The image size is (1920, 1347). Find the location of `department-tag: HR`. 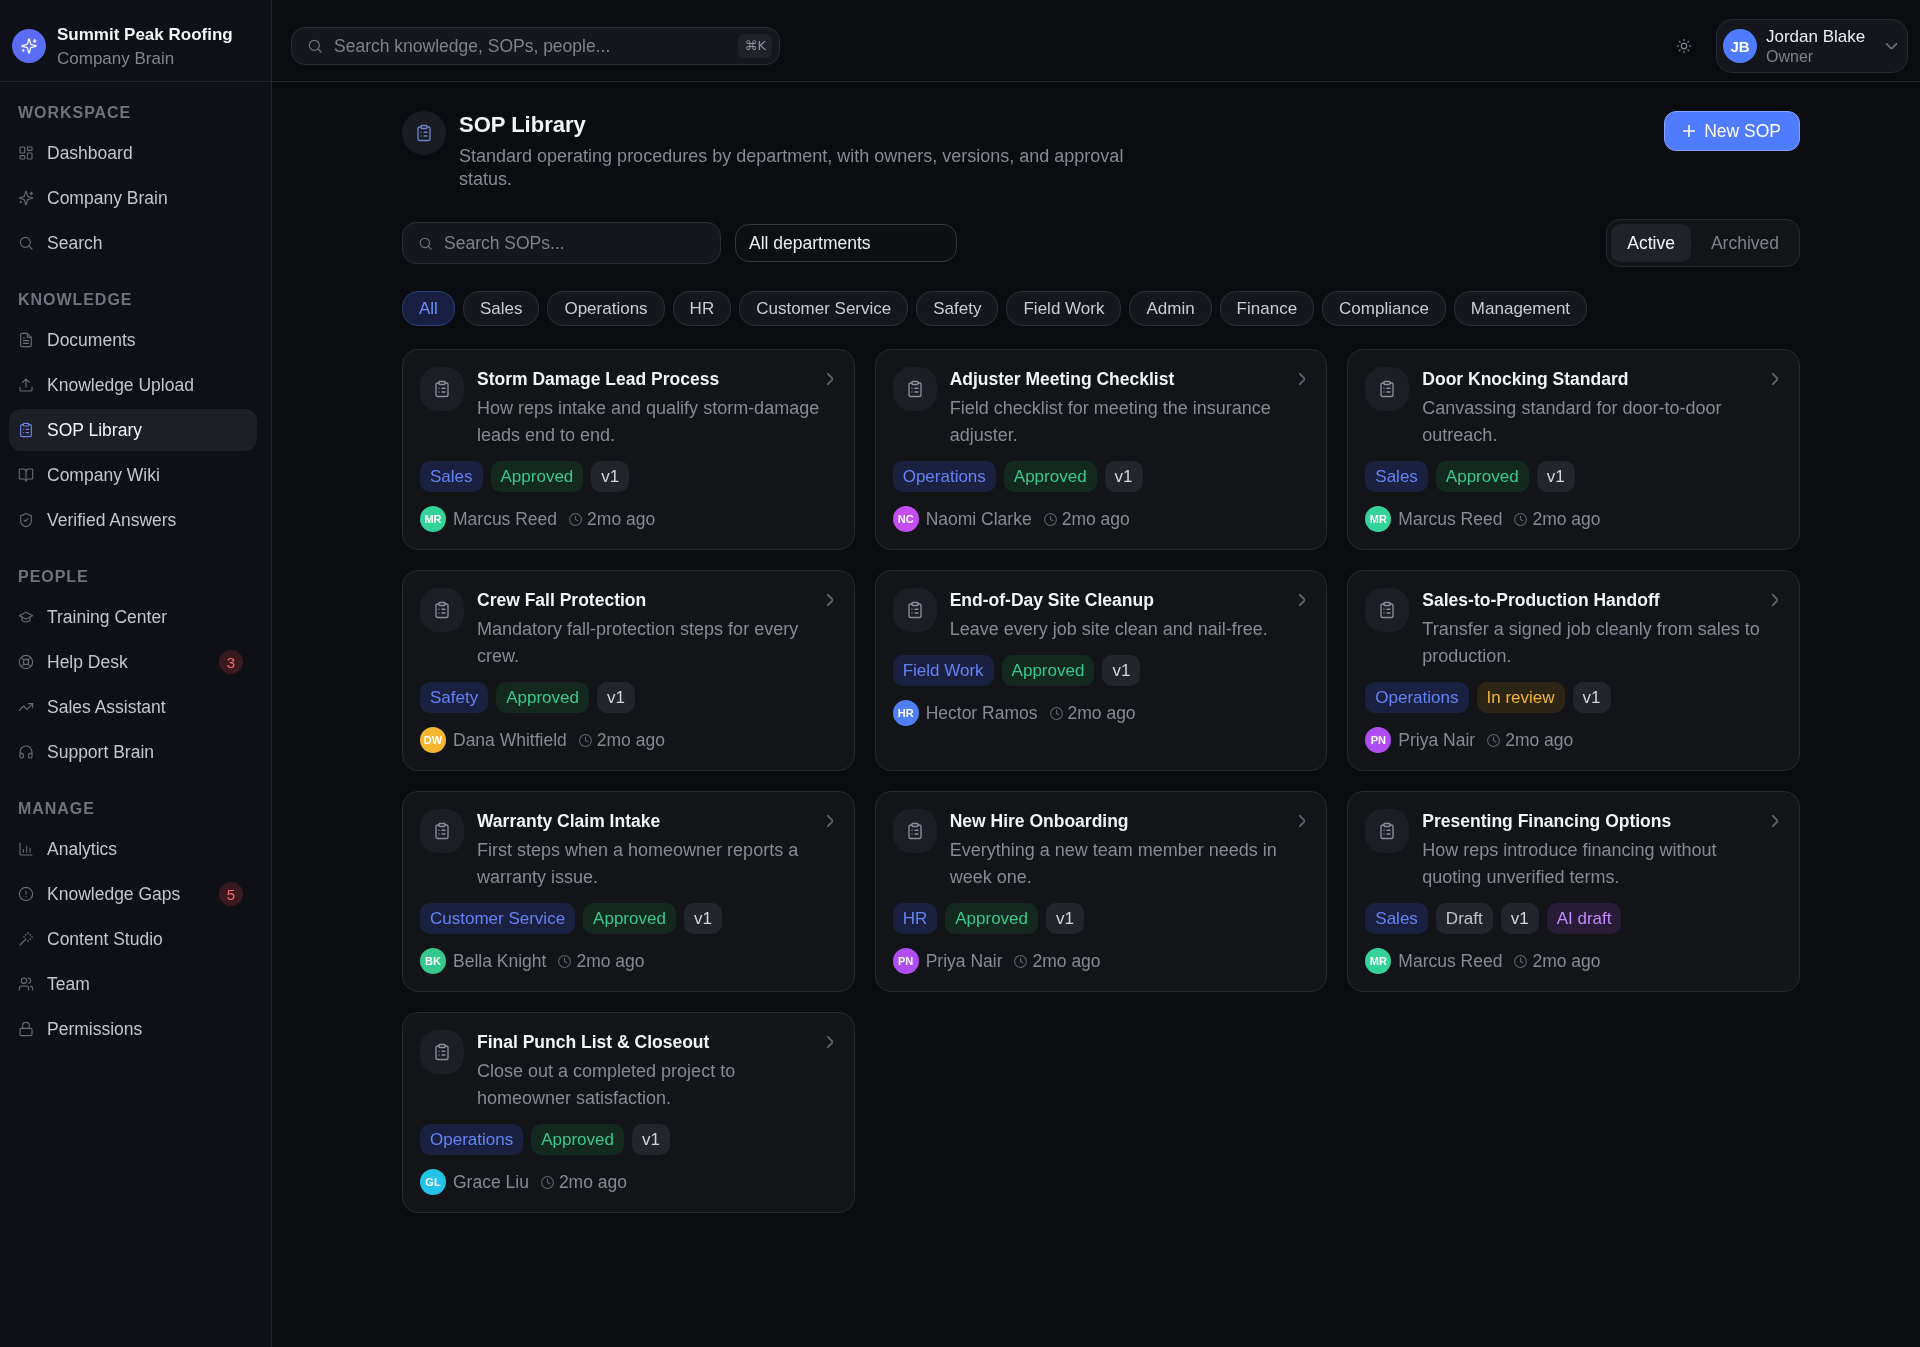

department-tag: HR is located at coordinates (915, 918).